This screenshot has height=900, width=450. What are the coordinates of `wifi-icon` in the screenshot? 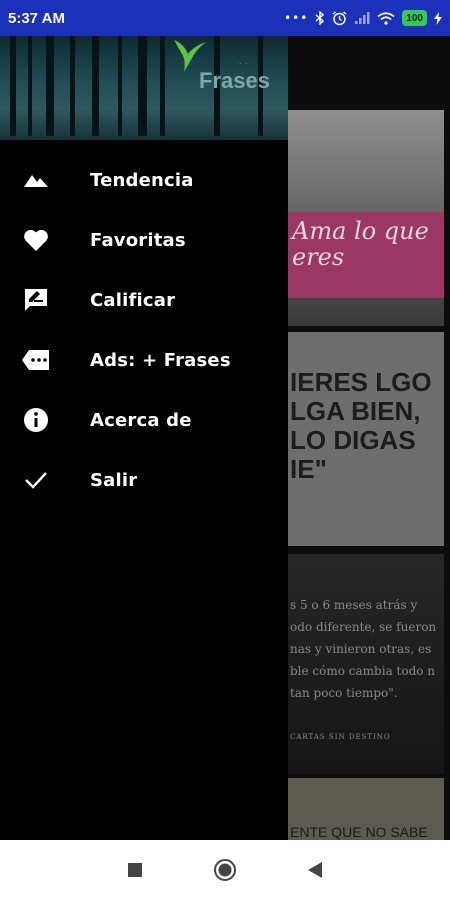 It's located at (386, 18).